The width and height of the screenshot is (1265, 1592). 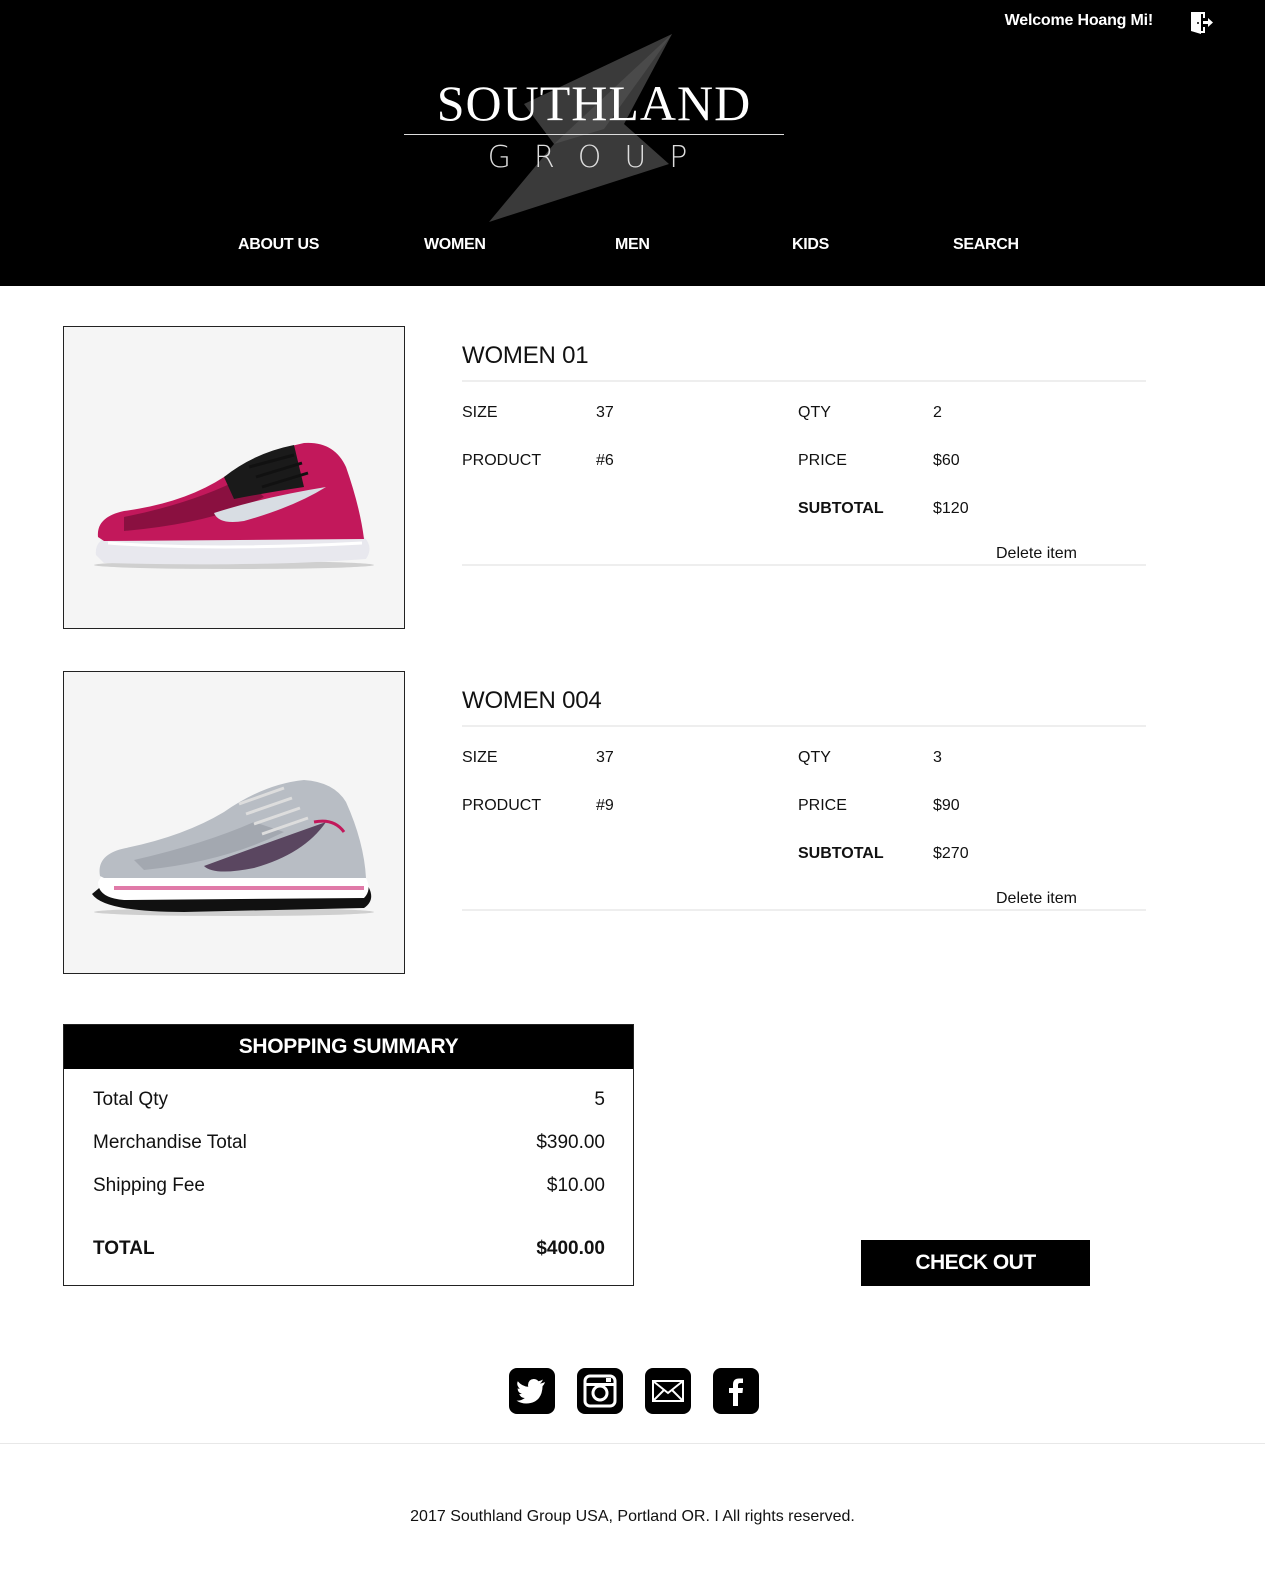 What do you see at coordinates (570, 1142) in the screenshot?
I see `merchandise-total-value: $390.00` at bounding box center [570, 1142].